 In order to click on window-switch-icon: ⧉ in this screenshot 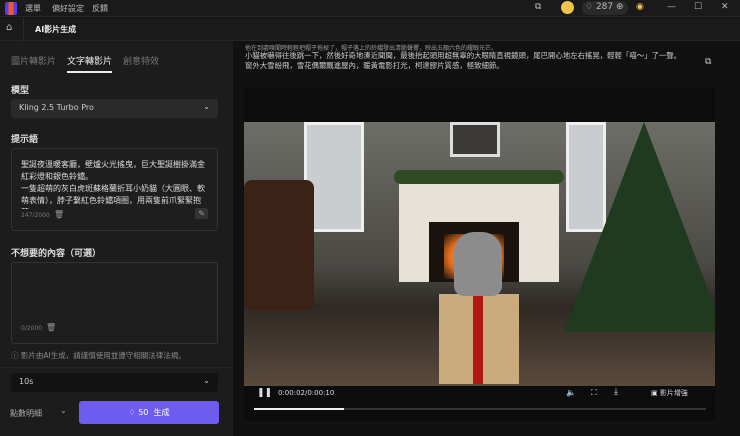, I will do `click(538, 7)`.